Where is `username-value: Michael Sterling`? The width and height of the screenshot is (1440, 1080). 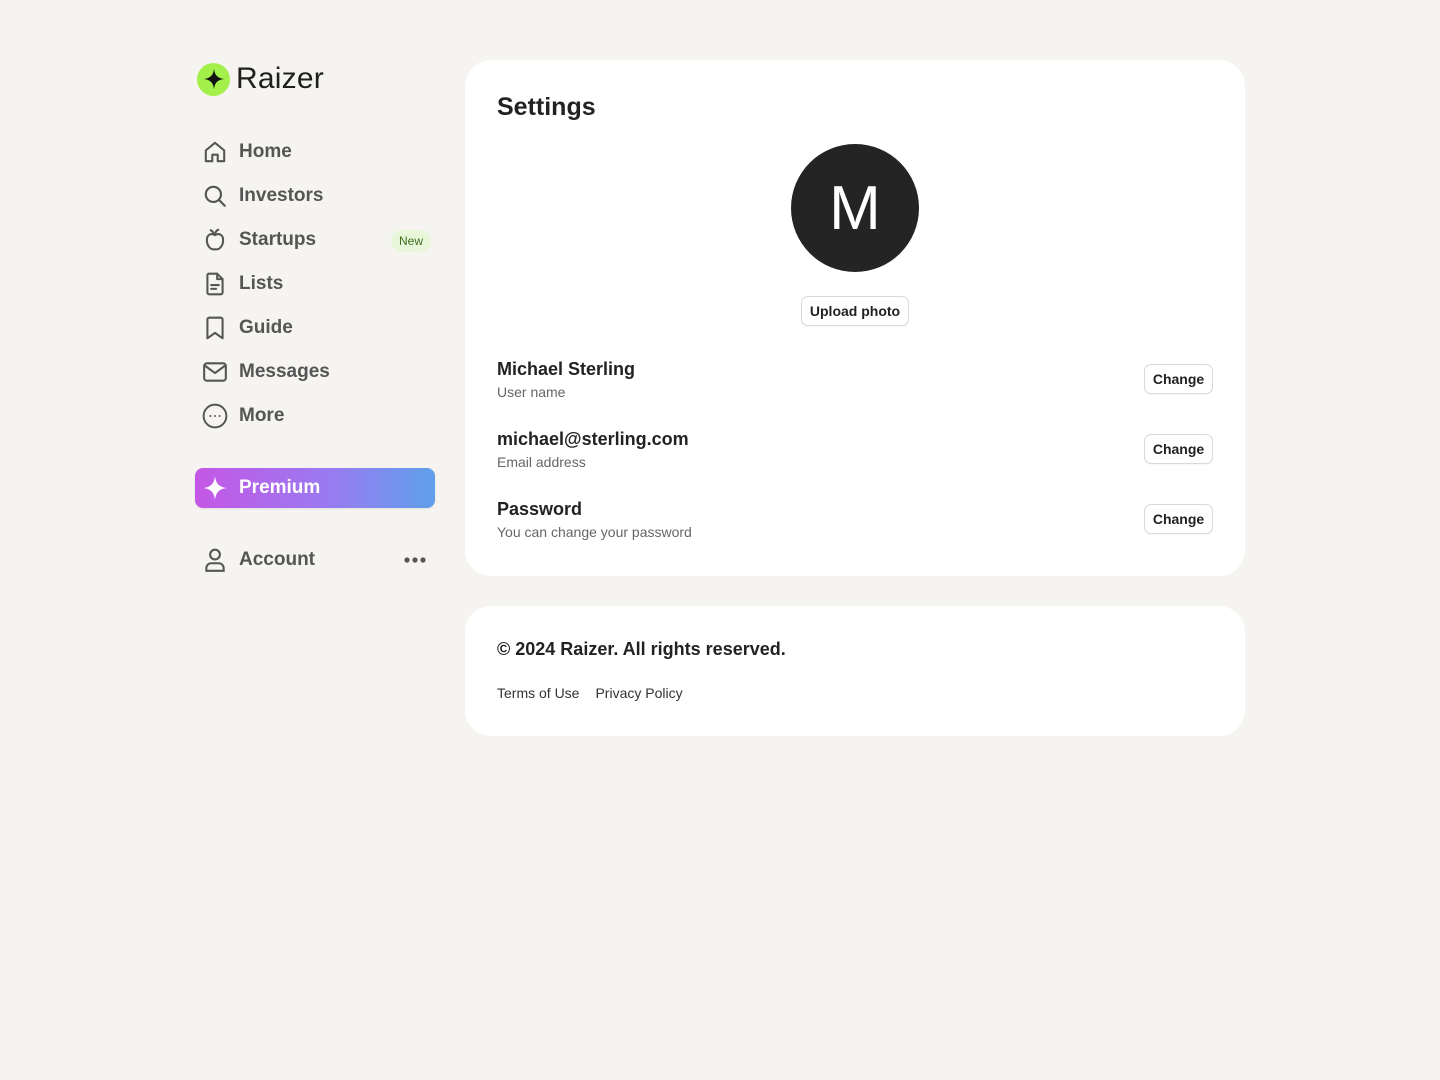
username-value: Michael Sterling is located at coordinates (566, 369).